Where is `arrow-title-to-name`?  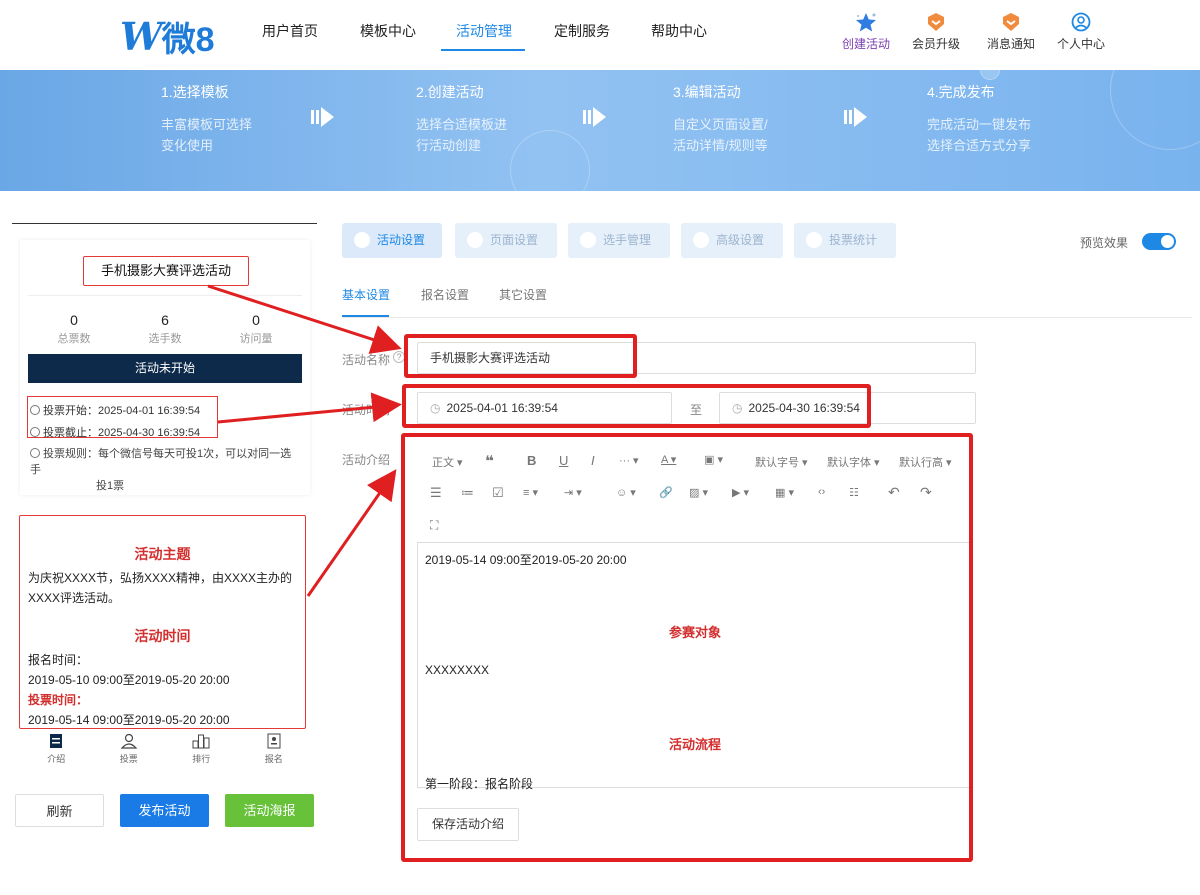 arrow-title-to-name is located at coordinates (304, 319).